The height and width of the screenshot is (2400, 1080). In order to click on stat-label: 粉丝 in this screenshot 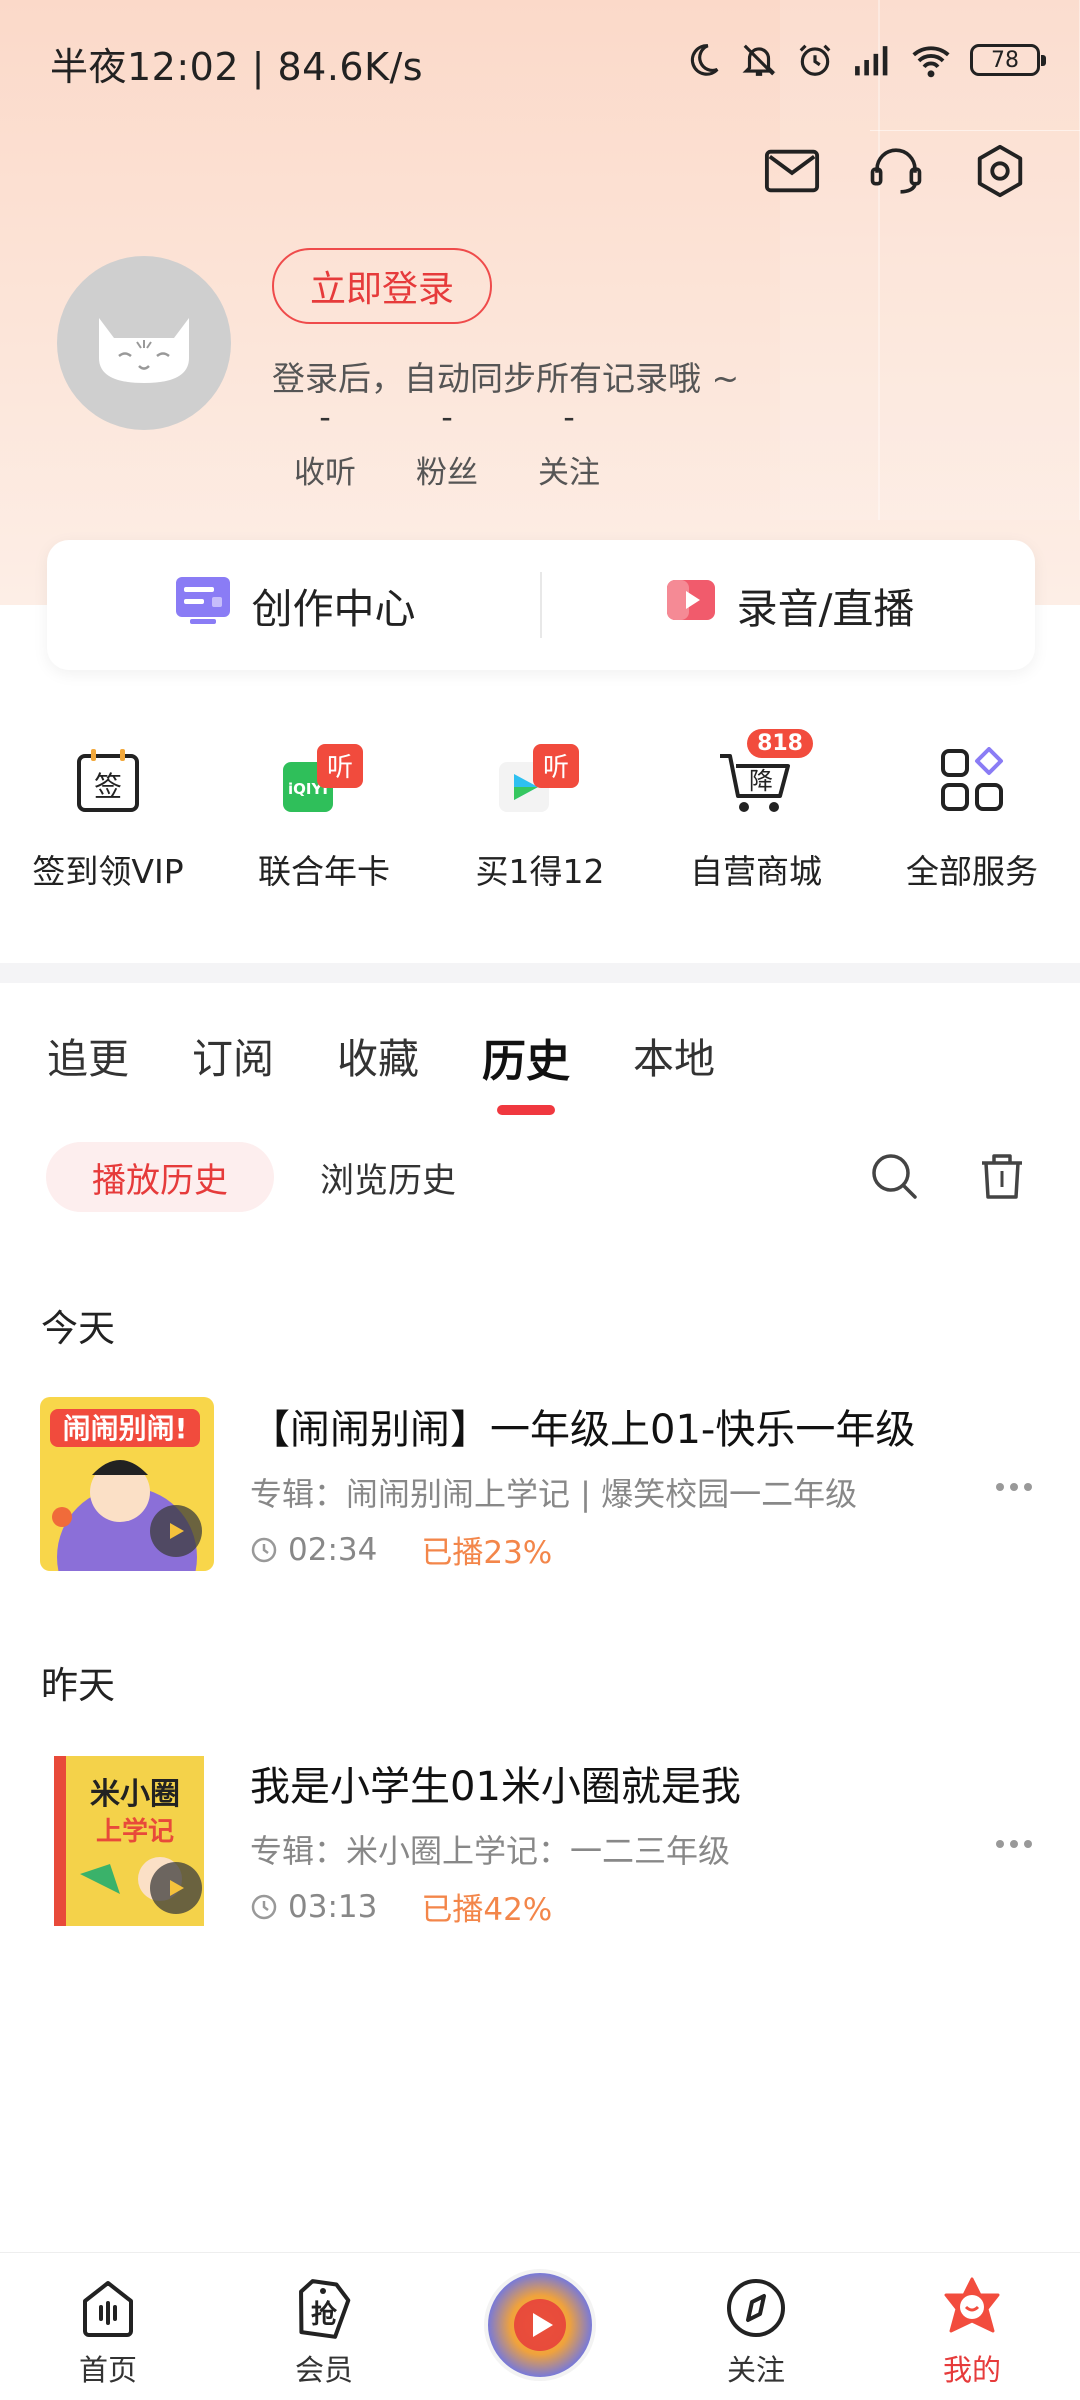, I will do `click(447, 473)`.